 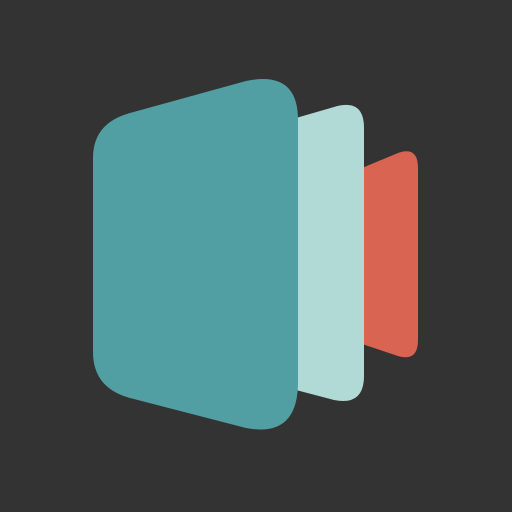 What do you see at coordinates (330, 252) in the screenshot?
I see `middle-panel-shape` at bounding box center [330, 252].